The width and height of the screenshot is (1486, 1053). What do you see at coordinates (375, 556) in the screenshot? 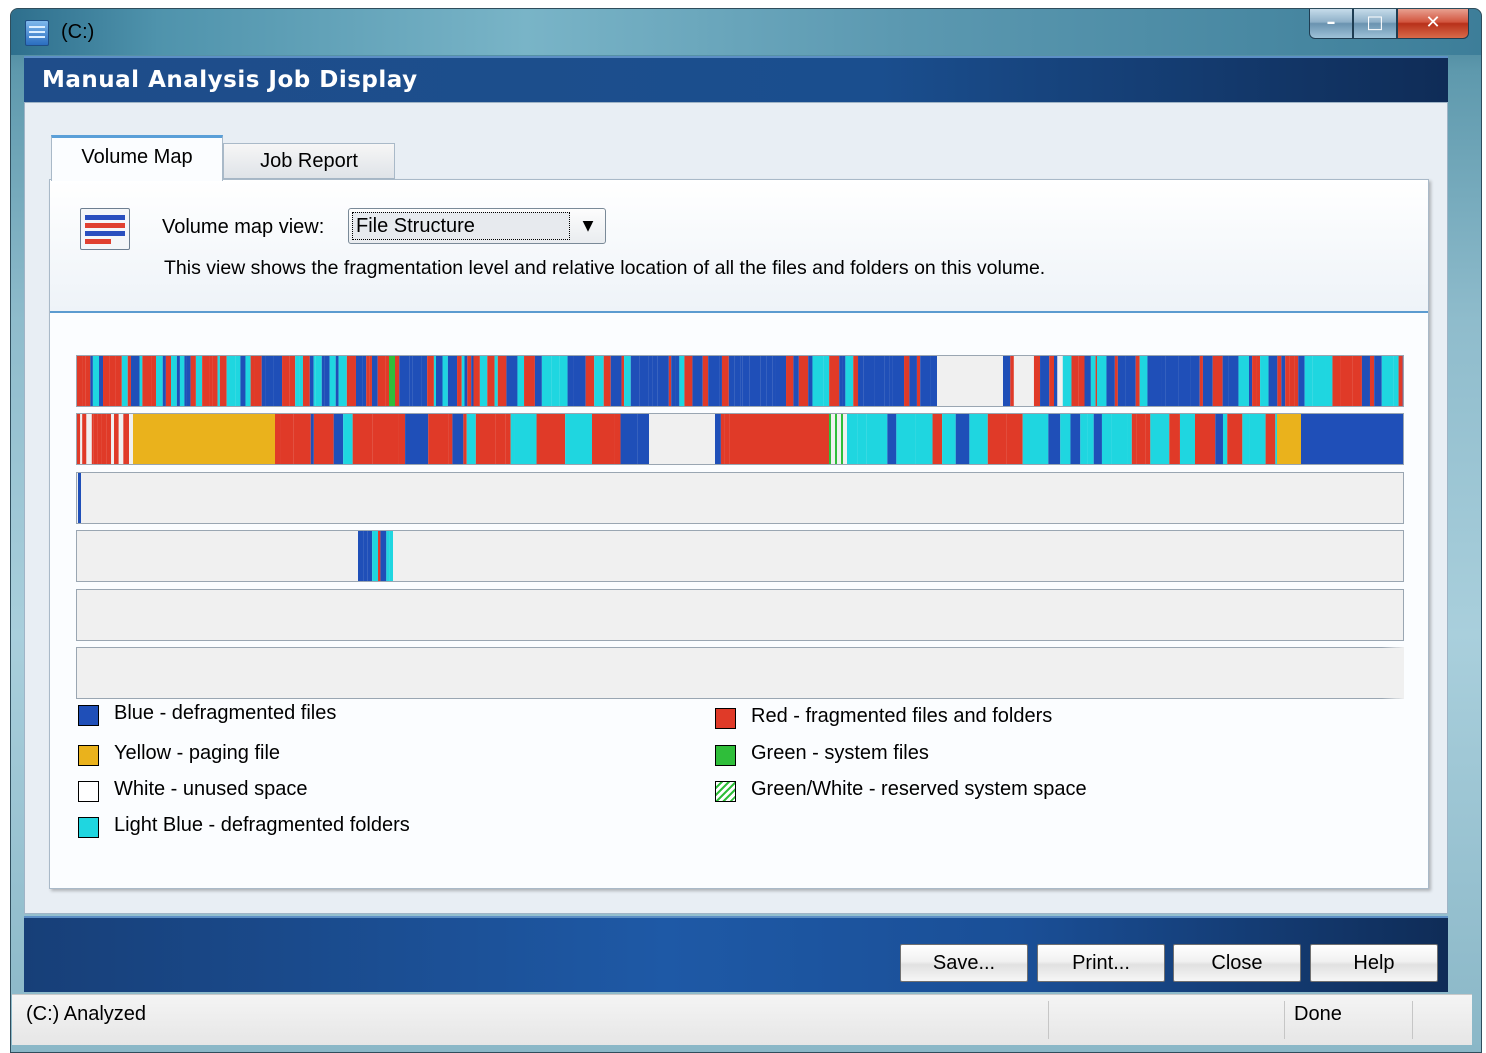
I see `map-row-4-stripes` at bounding box center [375, 556].